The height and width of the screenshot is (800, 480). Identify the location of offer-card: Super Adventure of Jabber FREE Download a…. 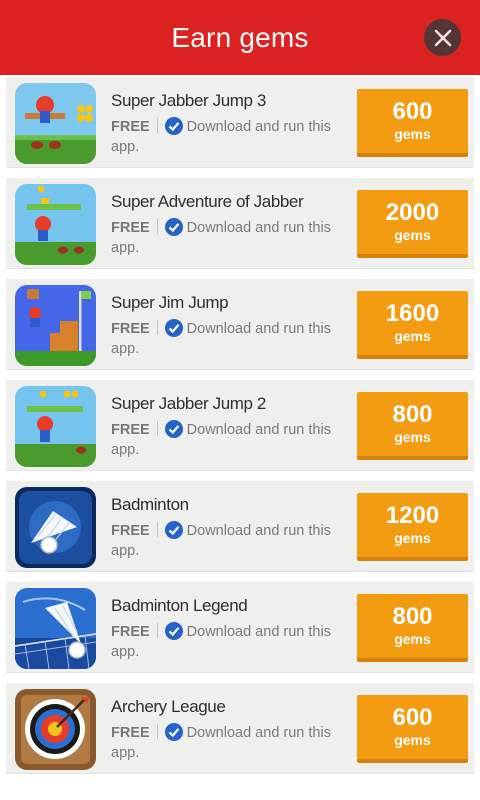
(240, 223).